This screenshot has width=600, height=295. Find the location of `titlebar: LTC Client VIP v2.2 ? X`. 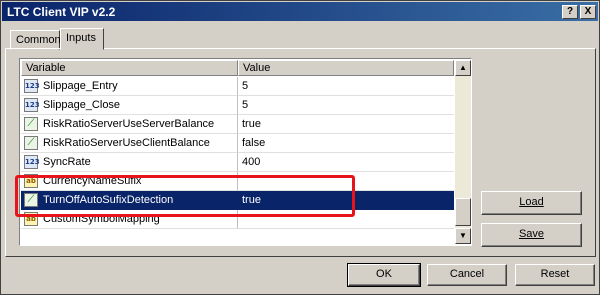

titlebar: LTC Client VIP v2.2 ? X is located at coordinates (300, 11).